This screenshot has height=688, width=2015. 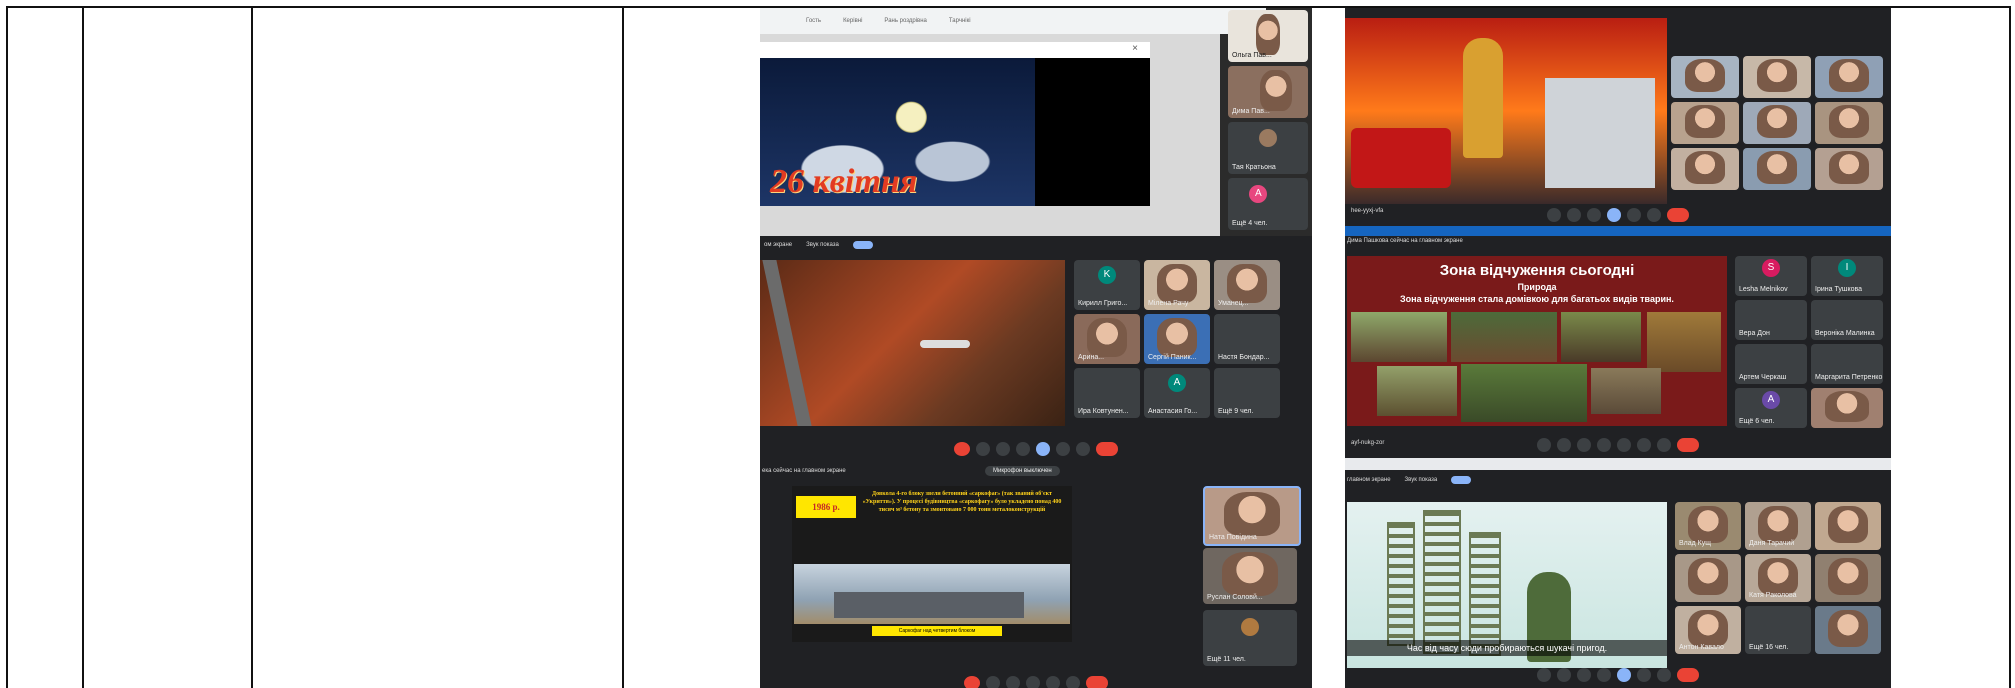 I want to click on night-slide: 26 квітня, so click(x=955, y=132).